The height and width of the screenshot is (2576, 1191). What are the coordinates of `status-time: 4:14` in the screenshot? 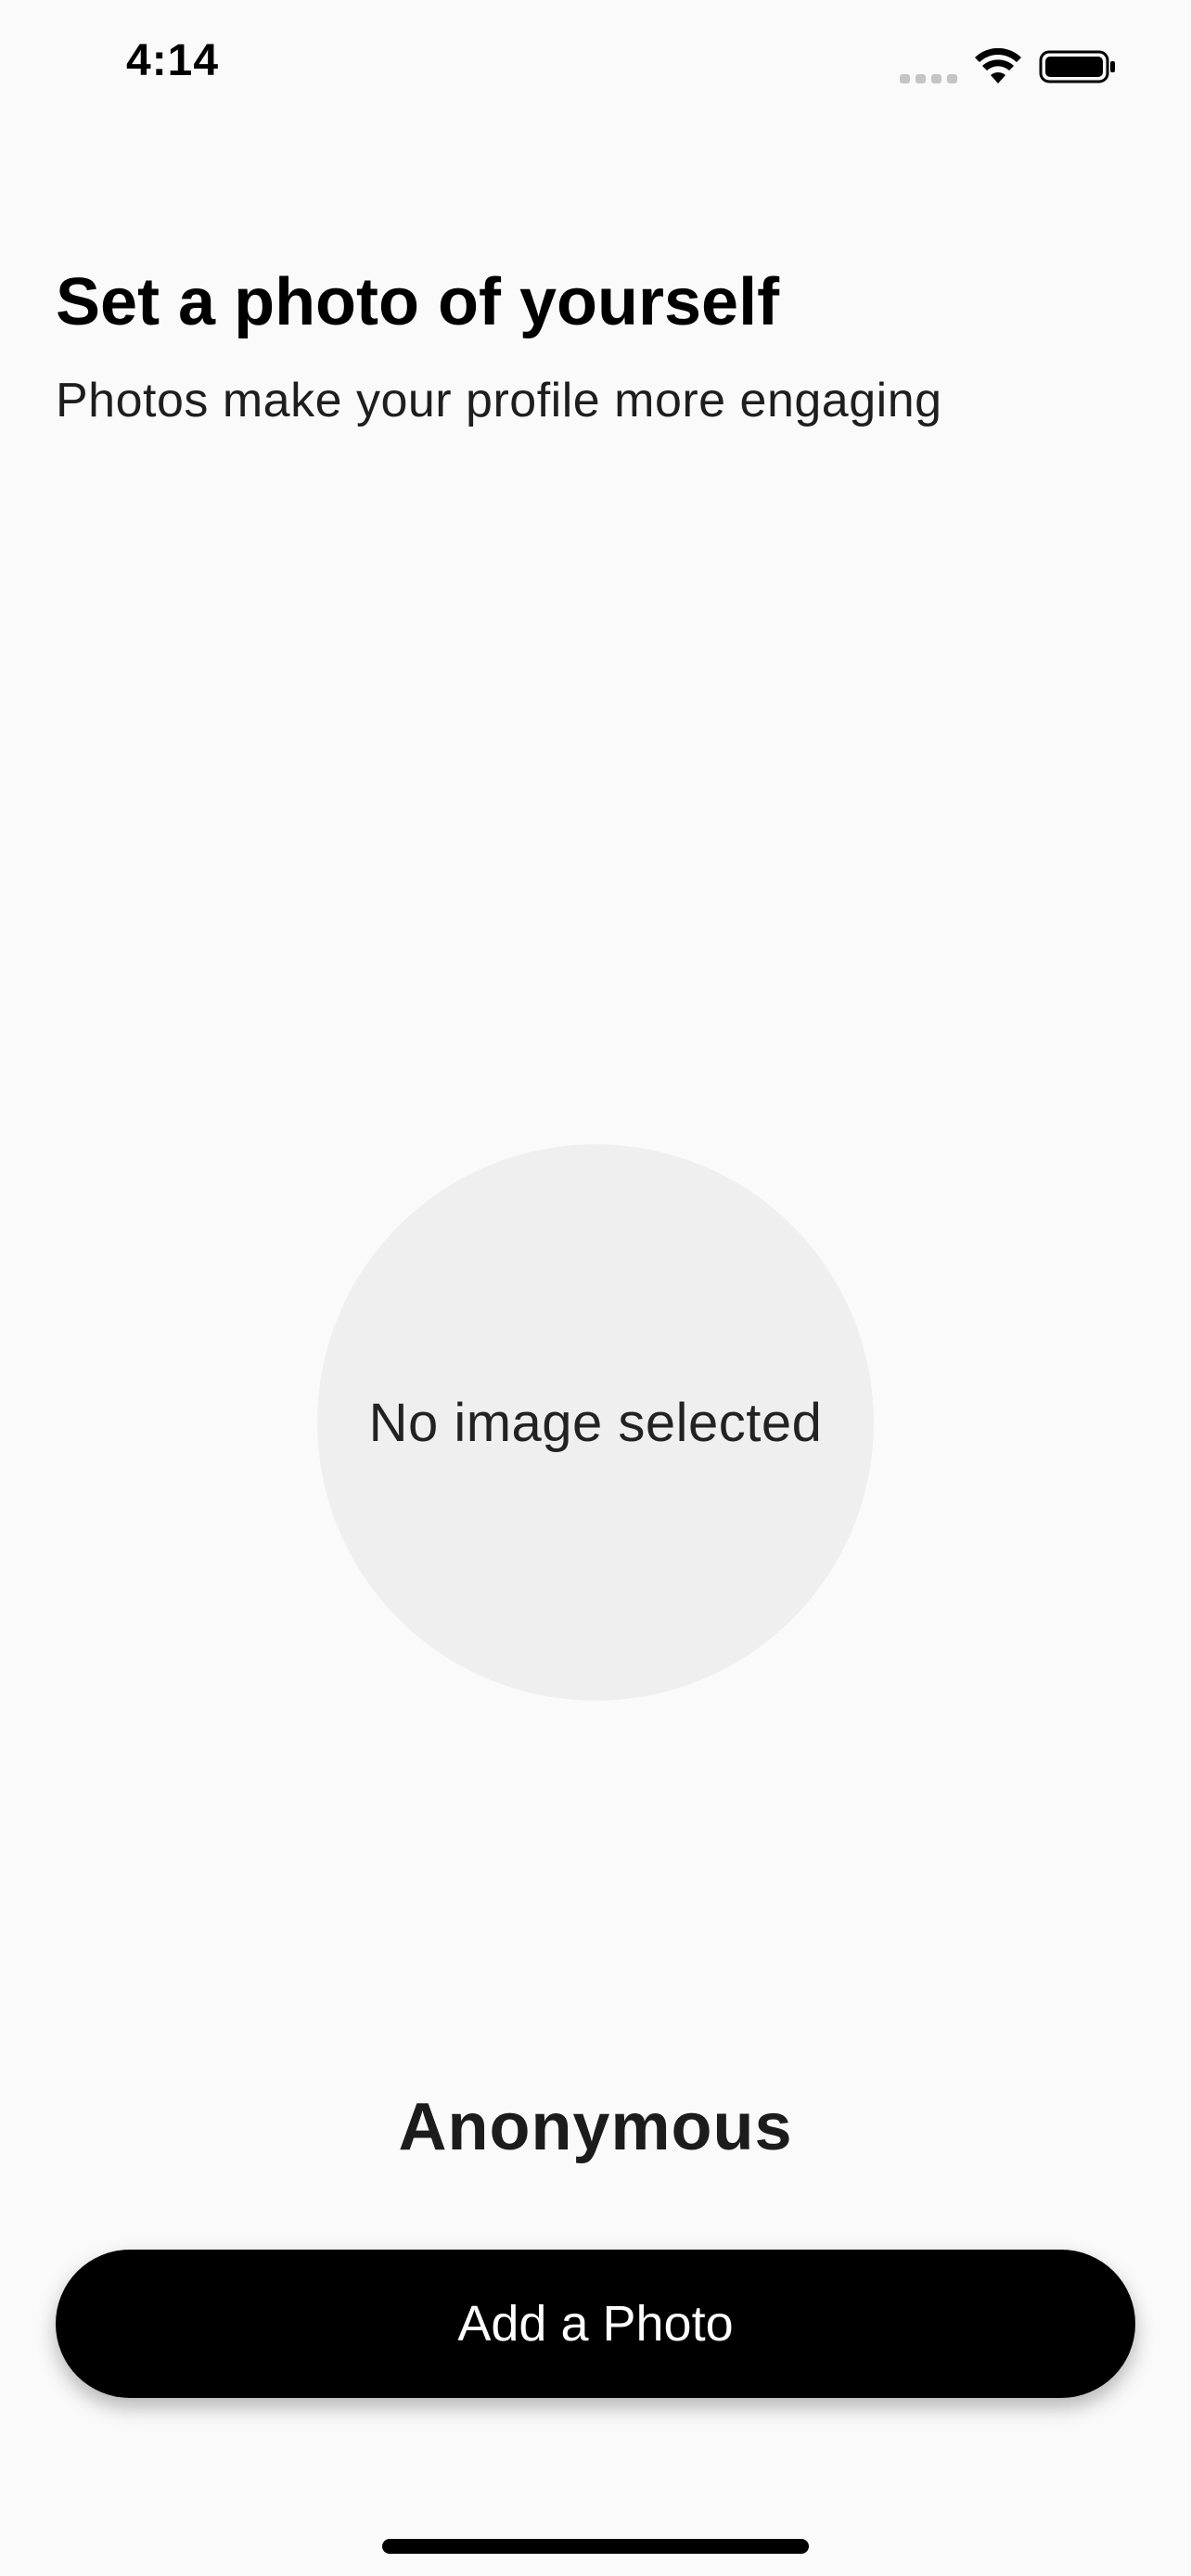 It's located at (173, 61).